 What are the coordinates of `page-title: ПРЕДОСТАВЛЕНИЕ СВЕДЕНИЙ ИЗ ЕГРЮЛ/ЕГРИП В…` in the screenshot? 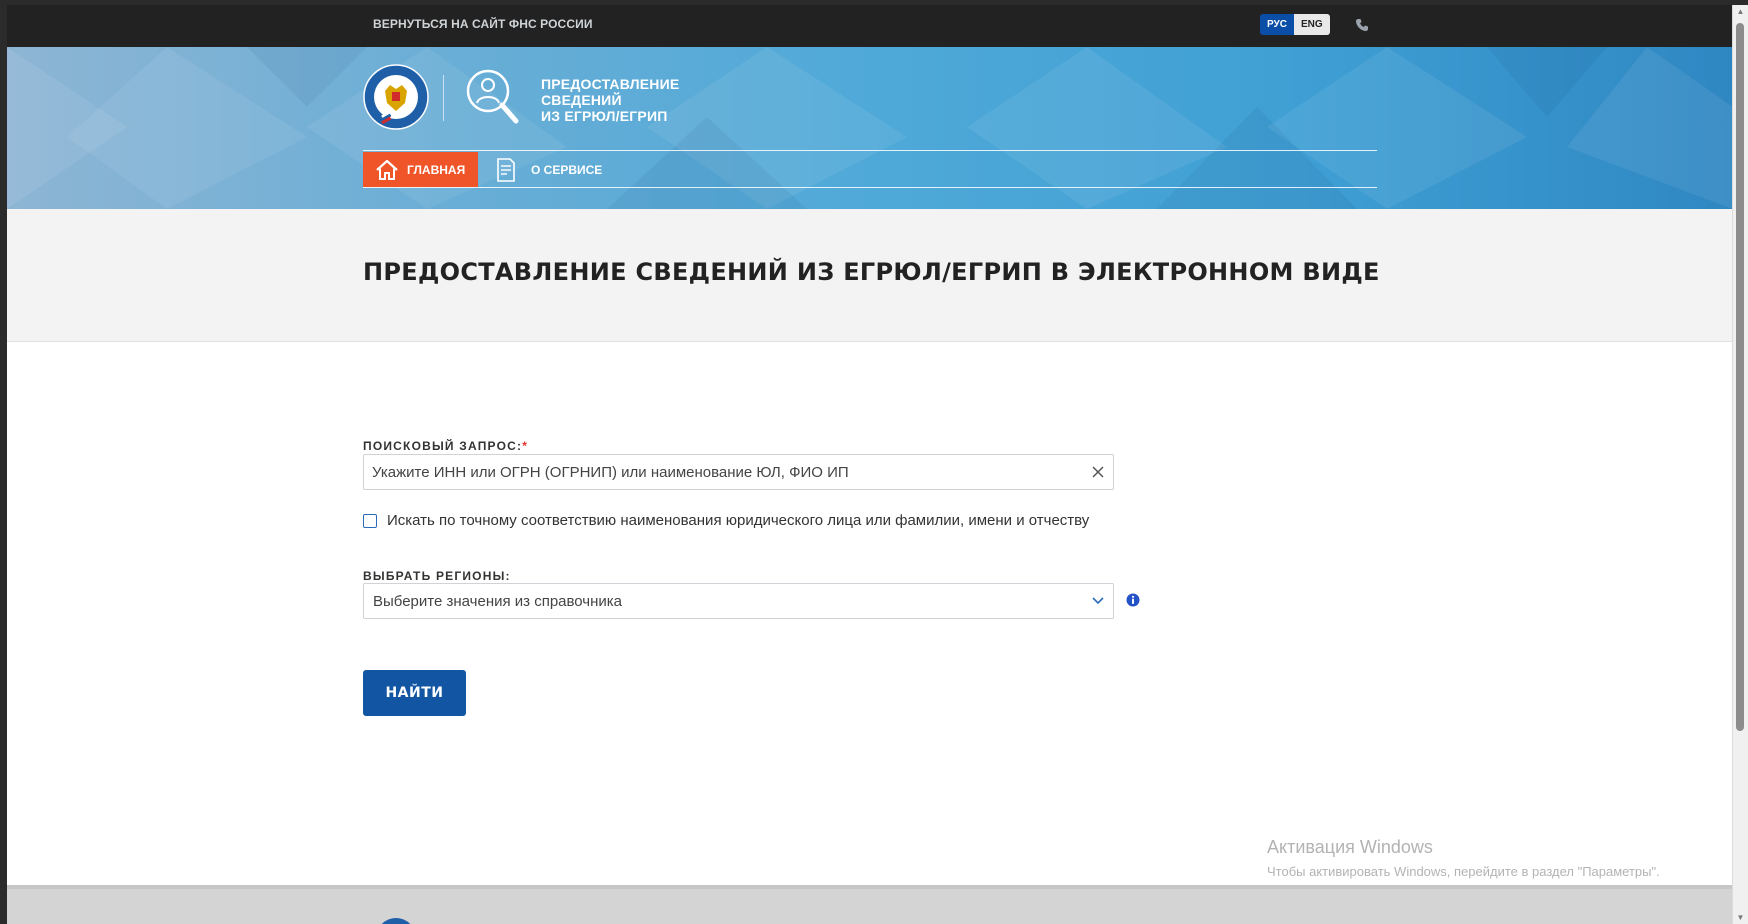 It's located at (871, 272).